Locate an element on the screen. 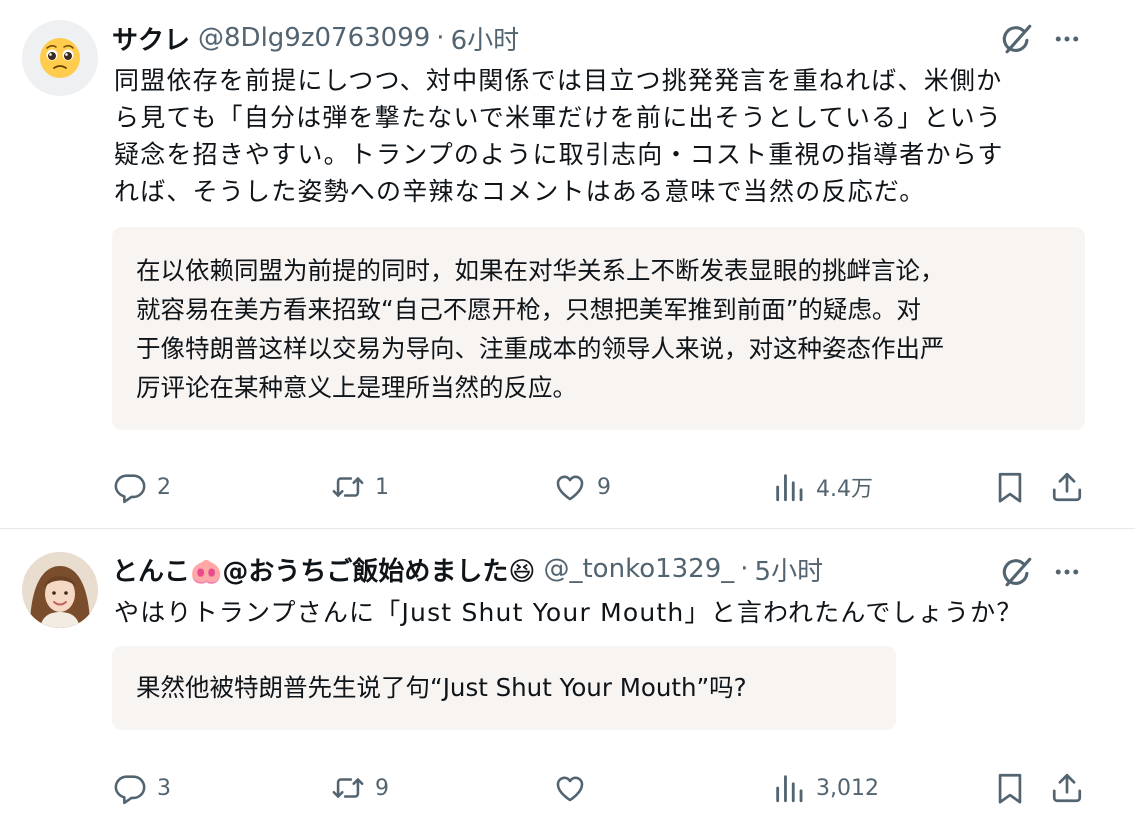 Image resolution: width=1135 pixels, height=828 pixels. reply-count: 2 is located at coordinates (164, 487).